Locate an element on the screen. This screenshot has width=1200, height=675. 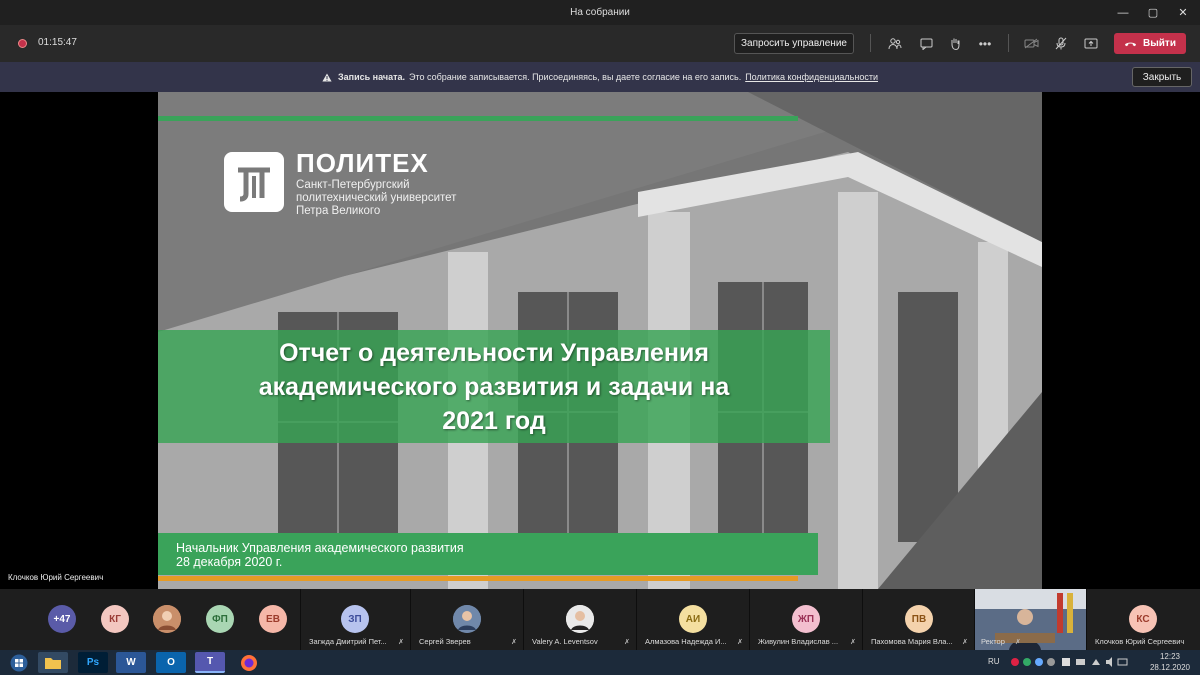
participant-avatar: КС is located at coordinates (1143, 619).